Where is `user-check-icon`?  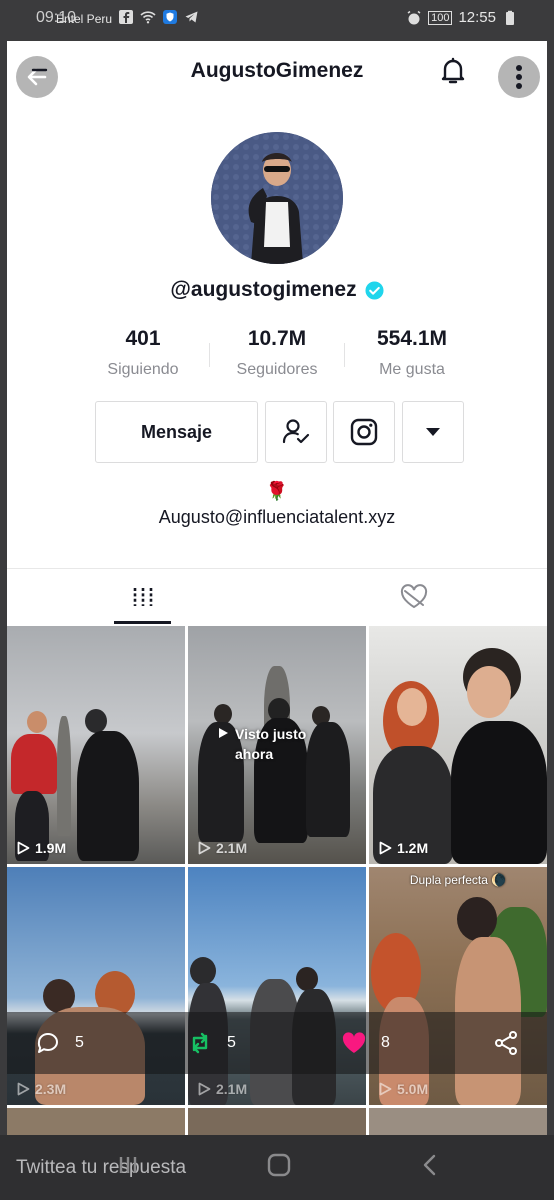 user-check-icon is located at coordinates (296, 431).